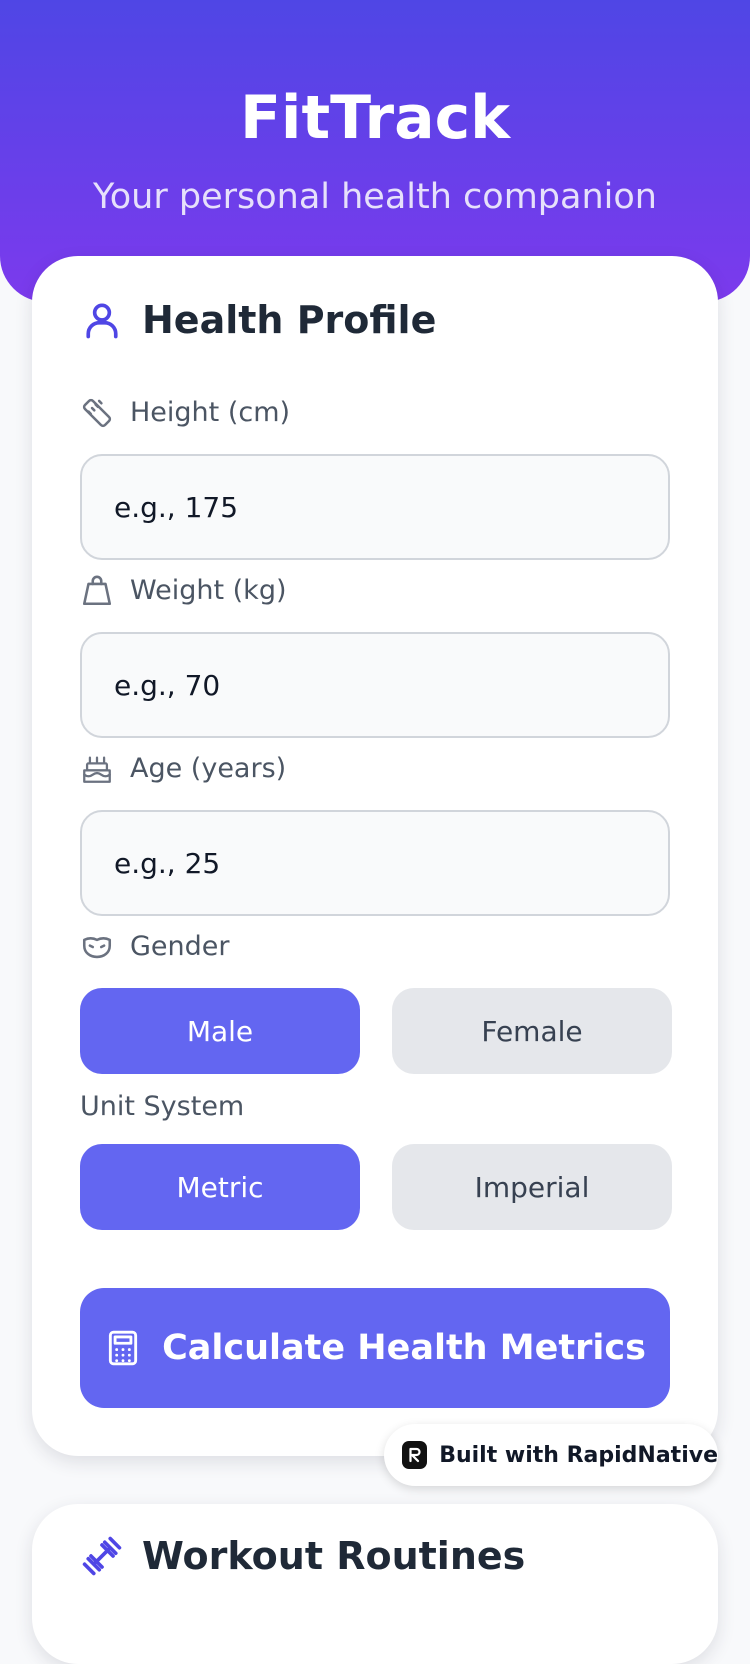 The image size is (750, 1664). Describe the element at coordinates (375, 863) in the screenshot. I see `age-input` at that location.